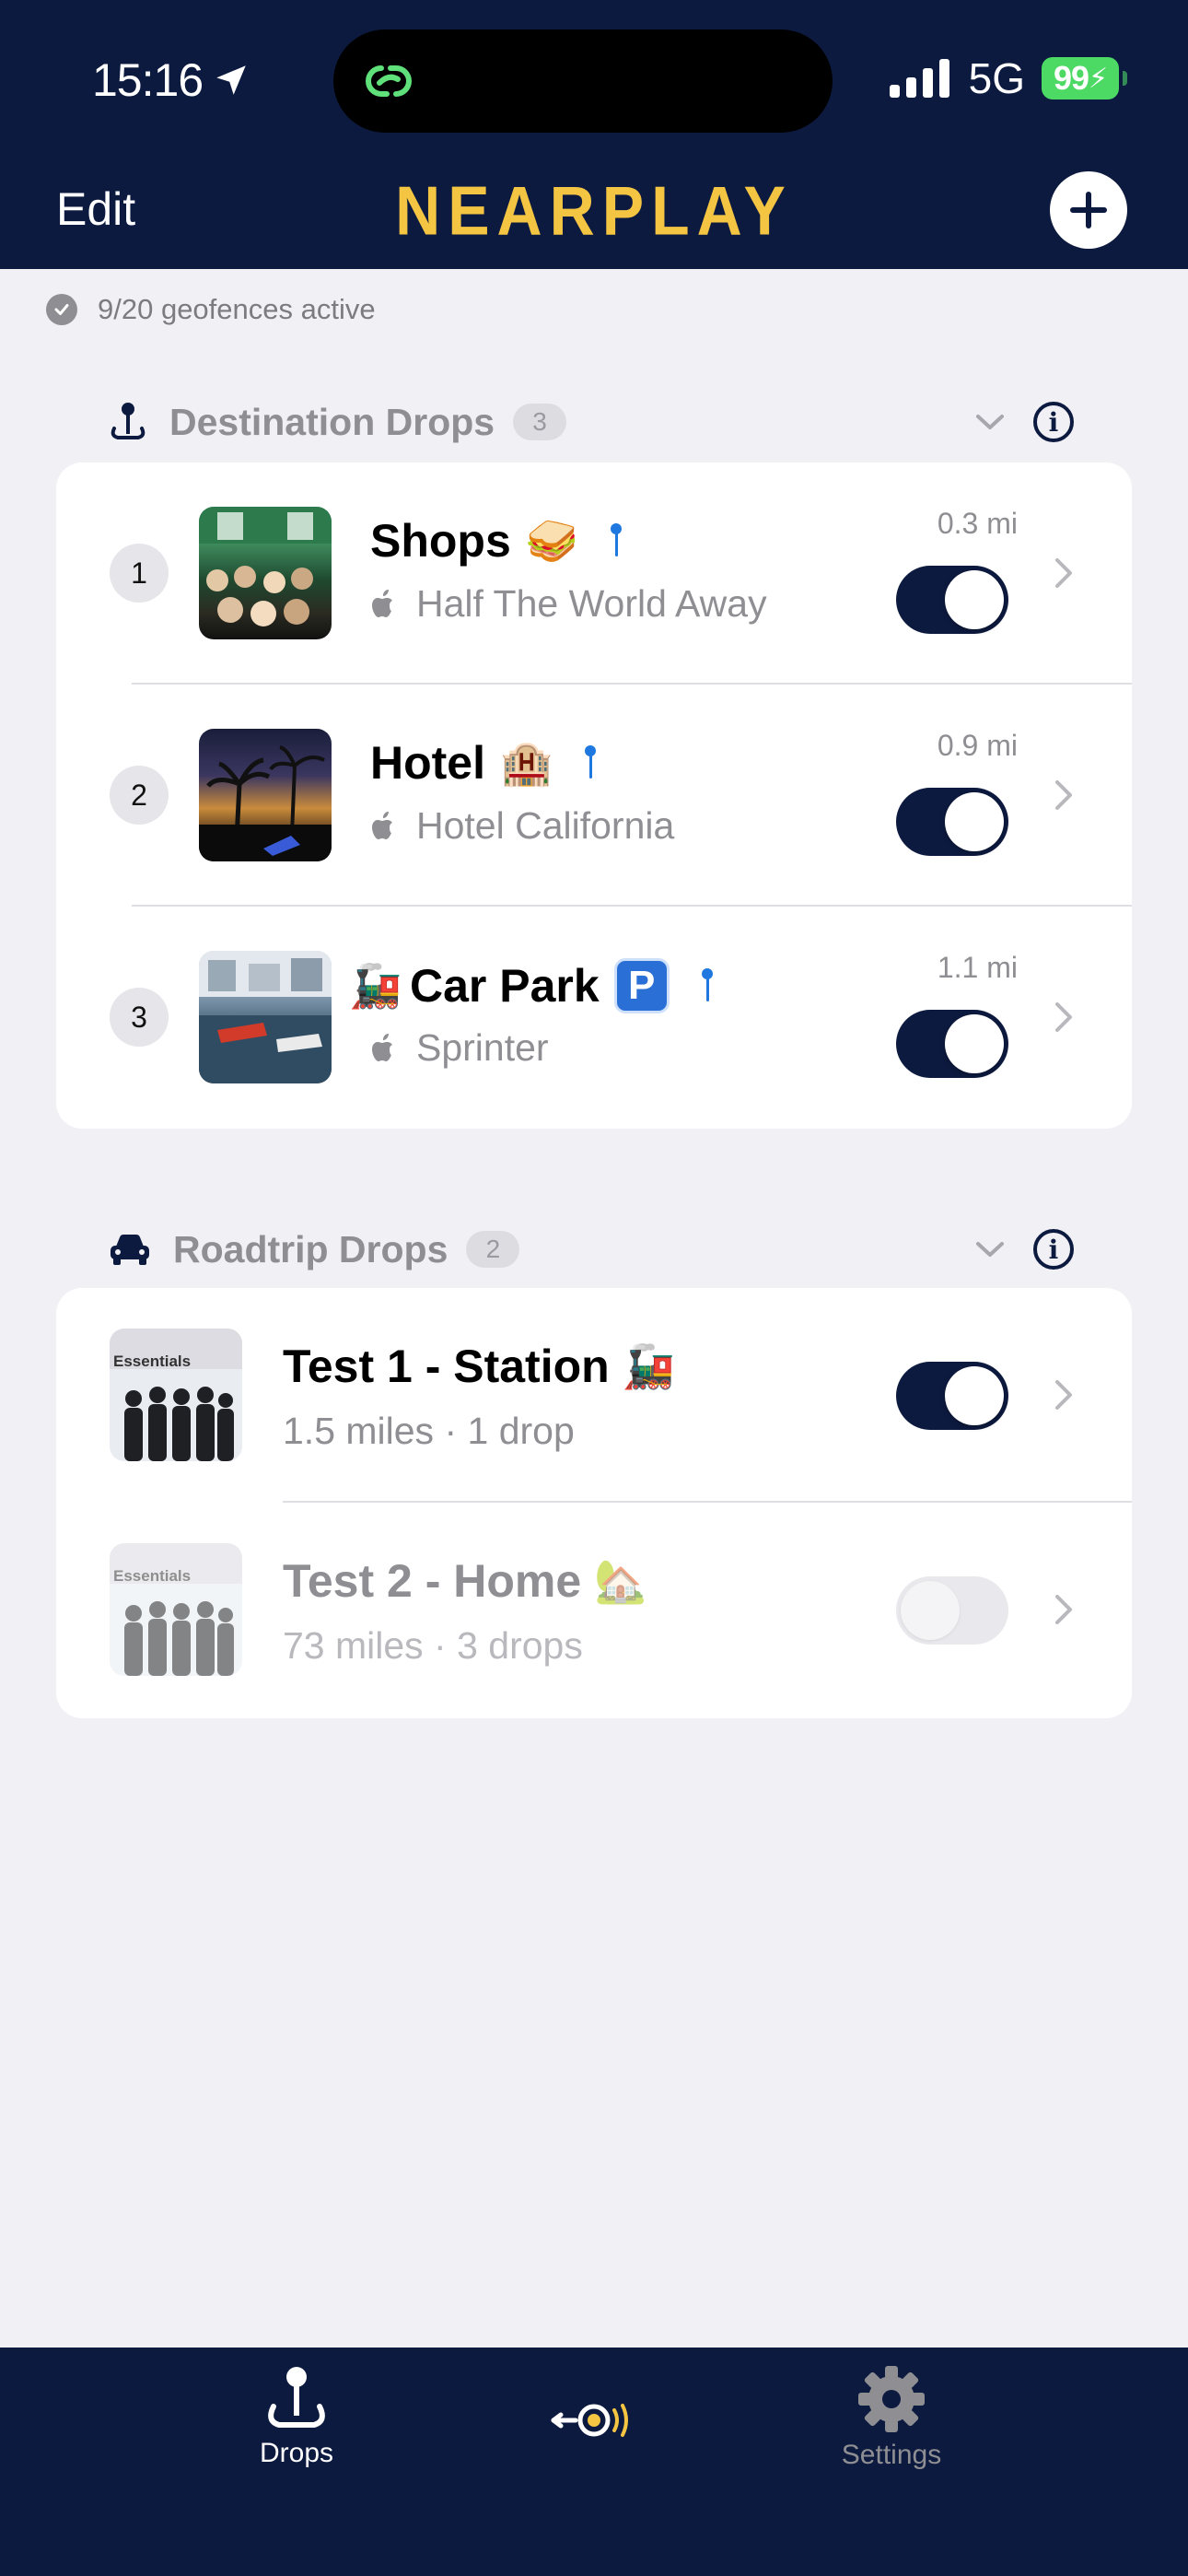  What do you see at coordinates (265, 803) in the screenshot?
I see `album-art-palms` at bounding box center [265, 803].